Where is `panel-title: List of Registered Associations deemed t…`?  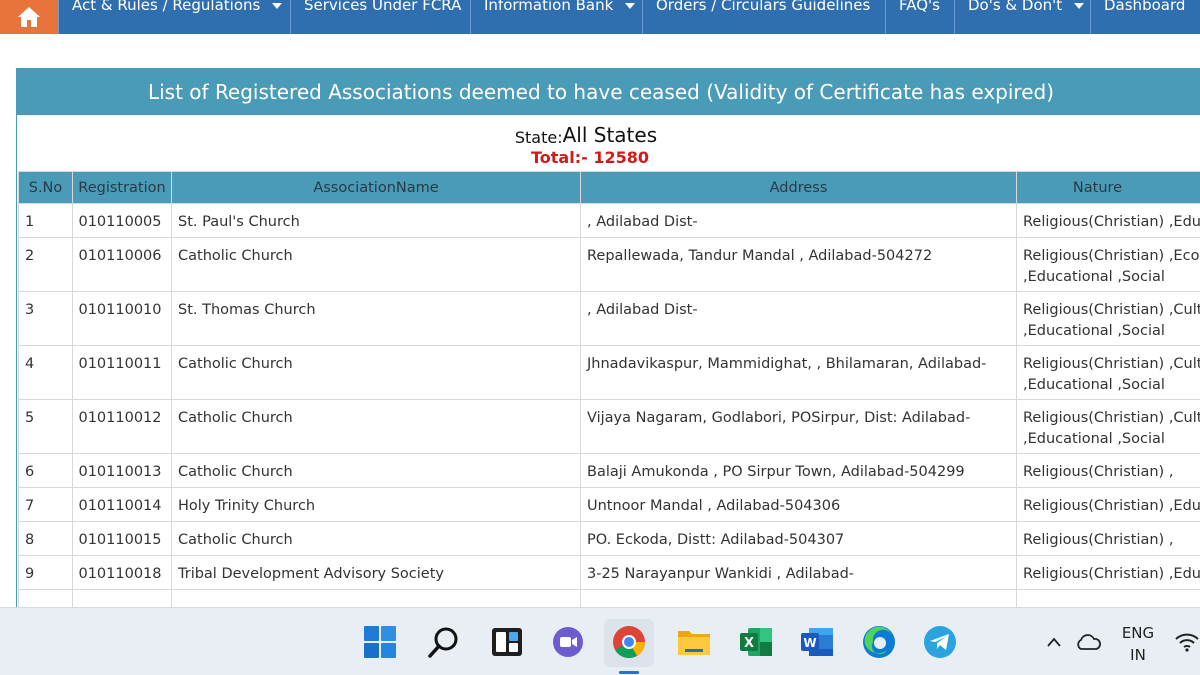 panel-title: List of Registered Associations deemed t… is located at coordinates (608, 92).